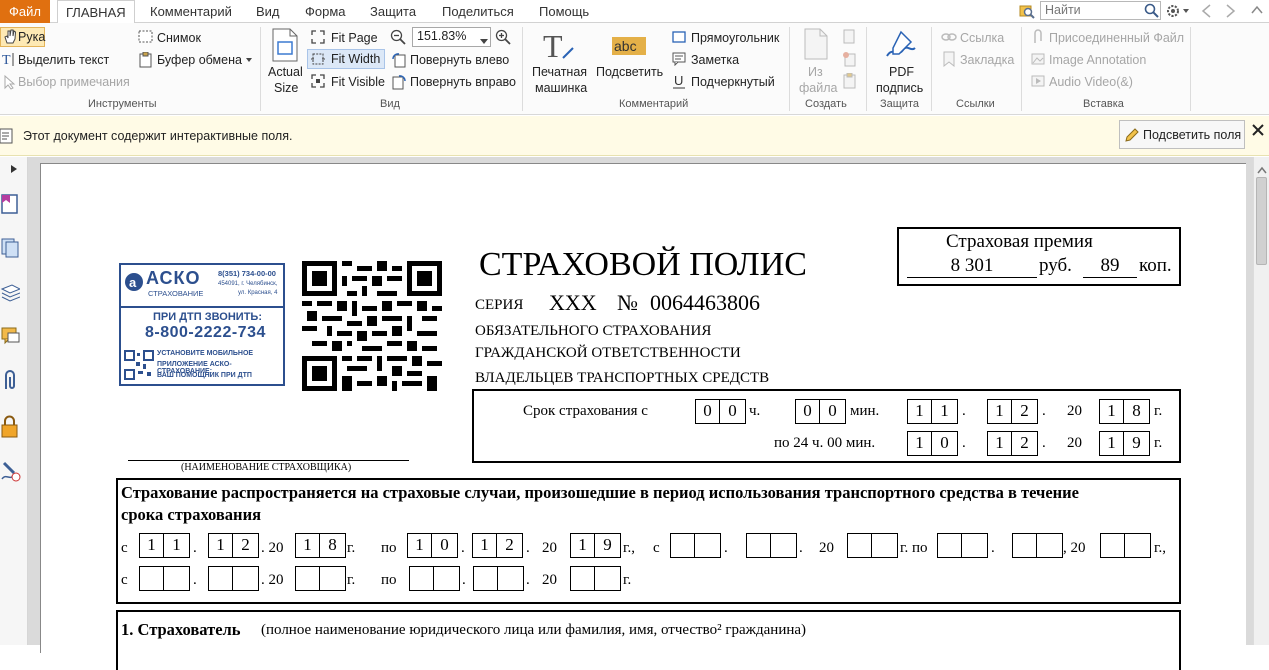 This screenshot has height=670, width=1269. I want to click on term-month-digit: 2, so click(1025, 411).